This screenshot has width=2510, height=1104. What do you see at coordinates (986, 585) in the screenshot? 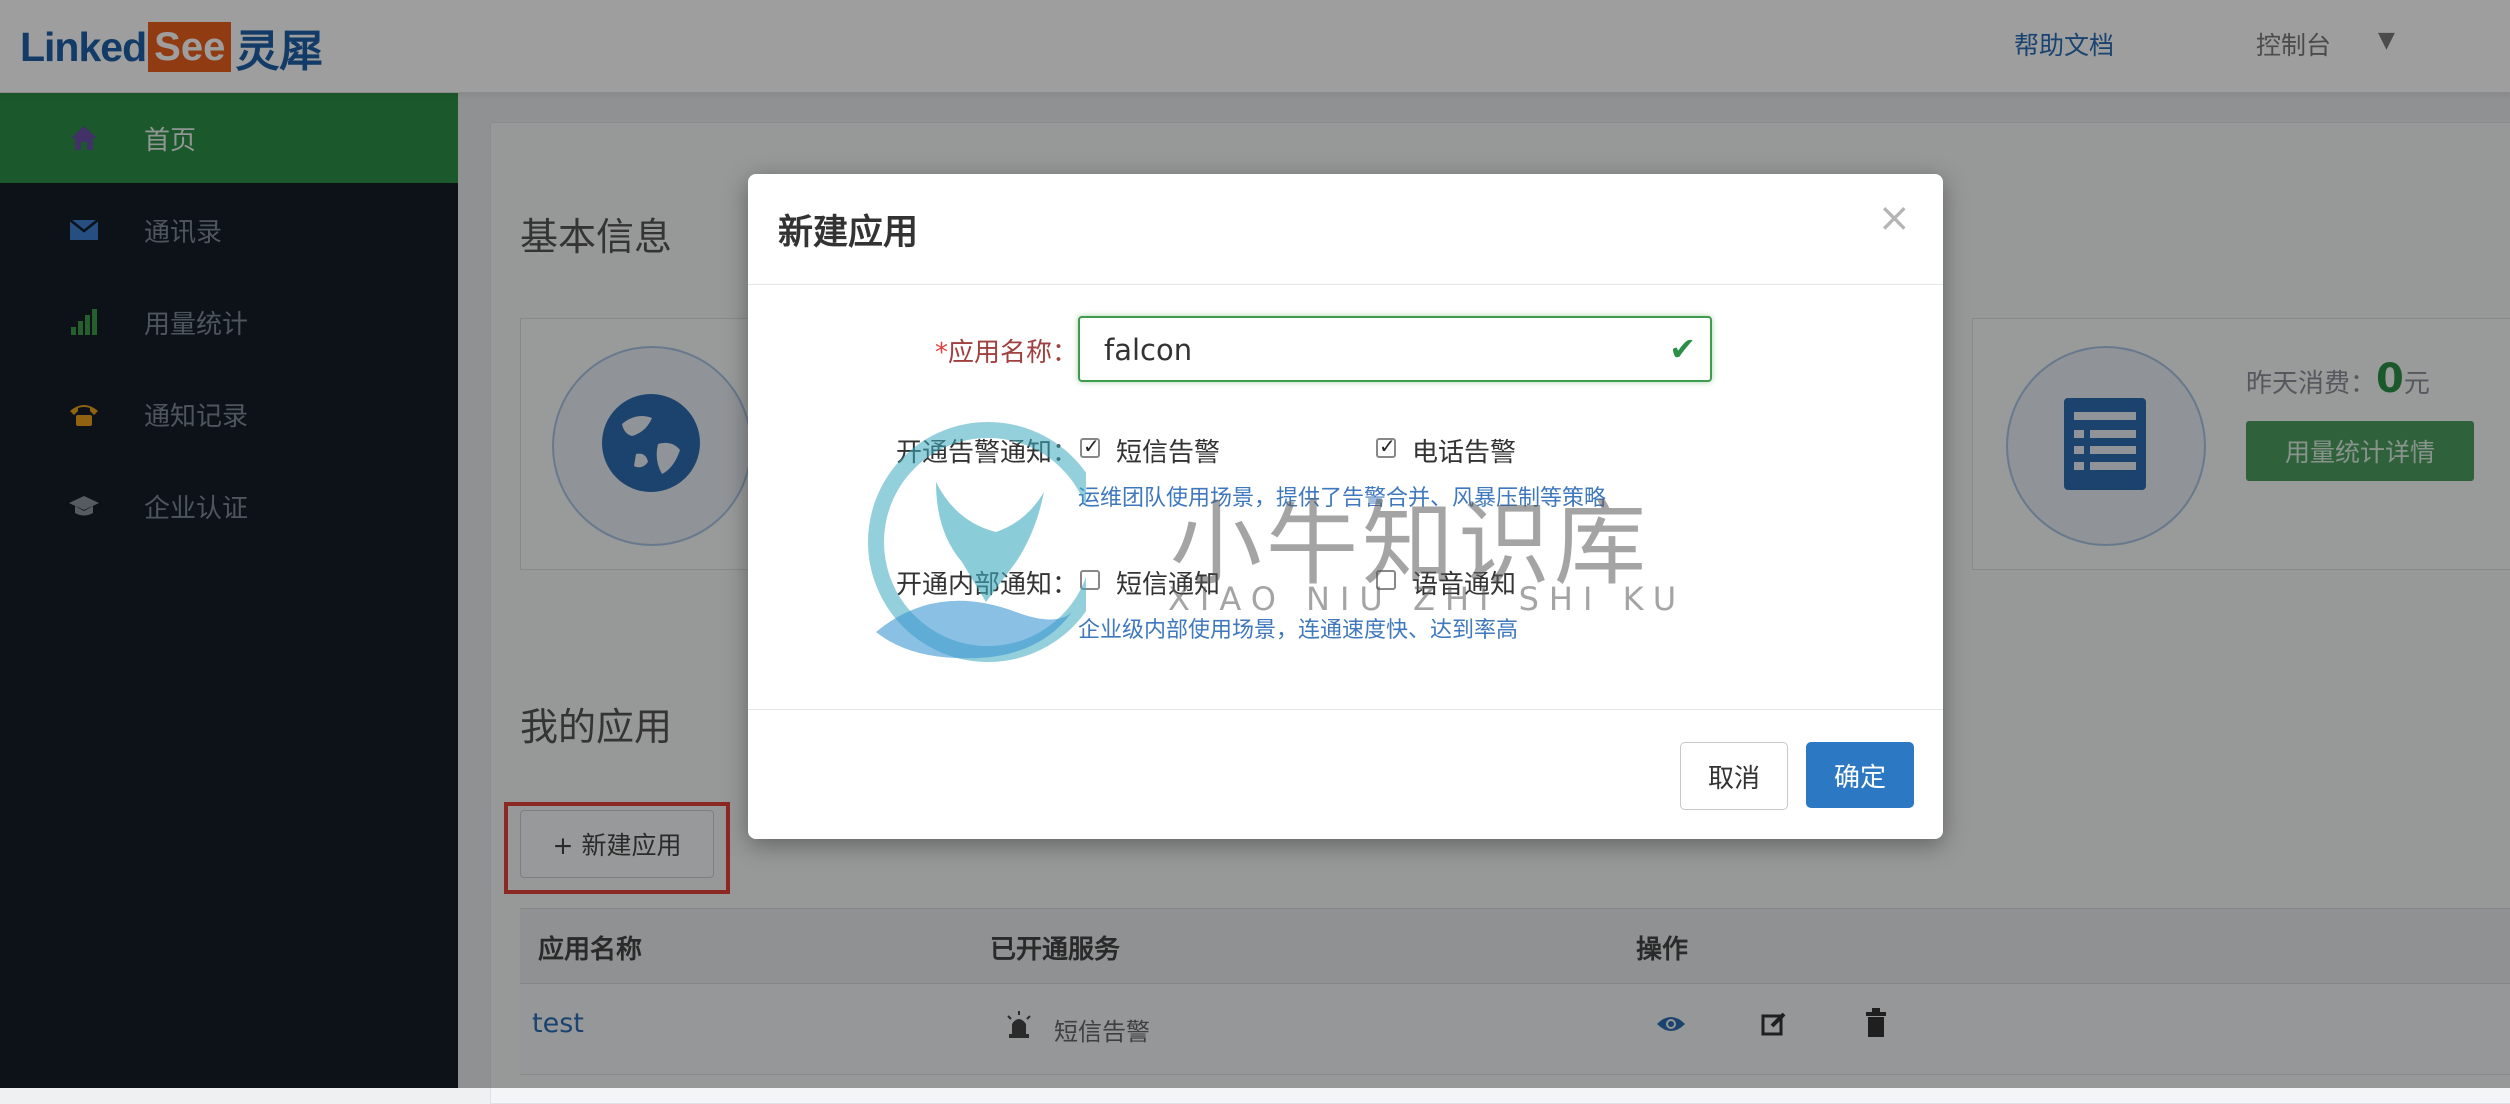
I see `internal-notify-label: 开通内部通知：` at bounding box center [986, 585].